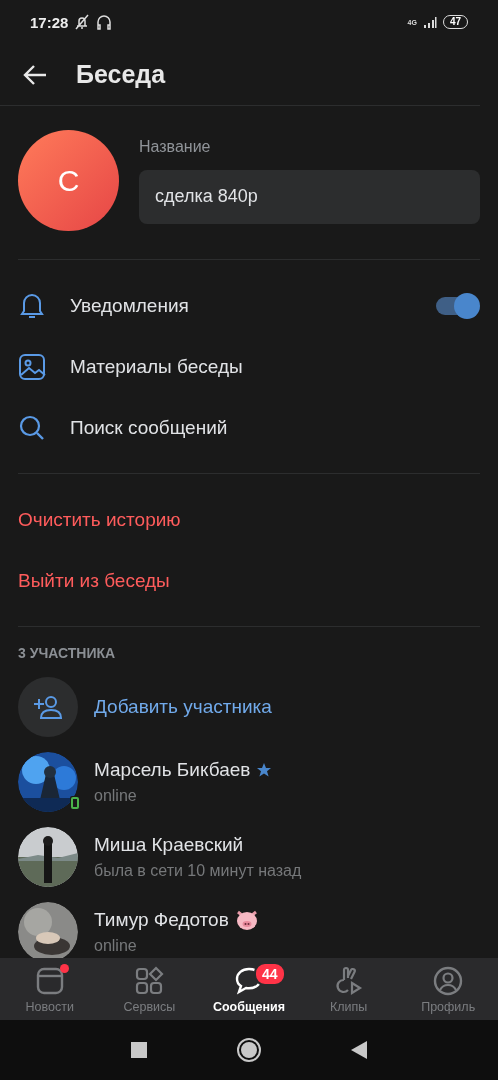  What do you see at coordinates (32, 427) in the screenshot?
I see `search-icon` at bounding box center [32, 427].